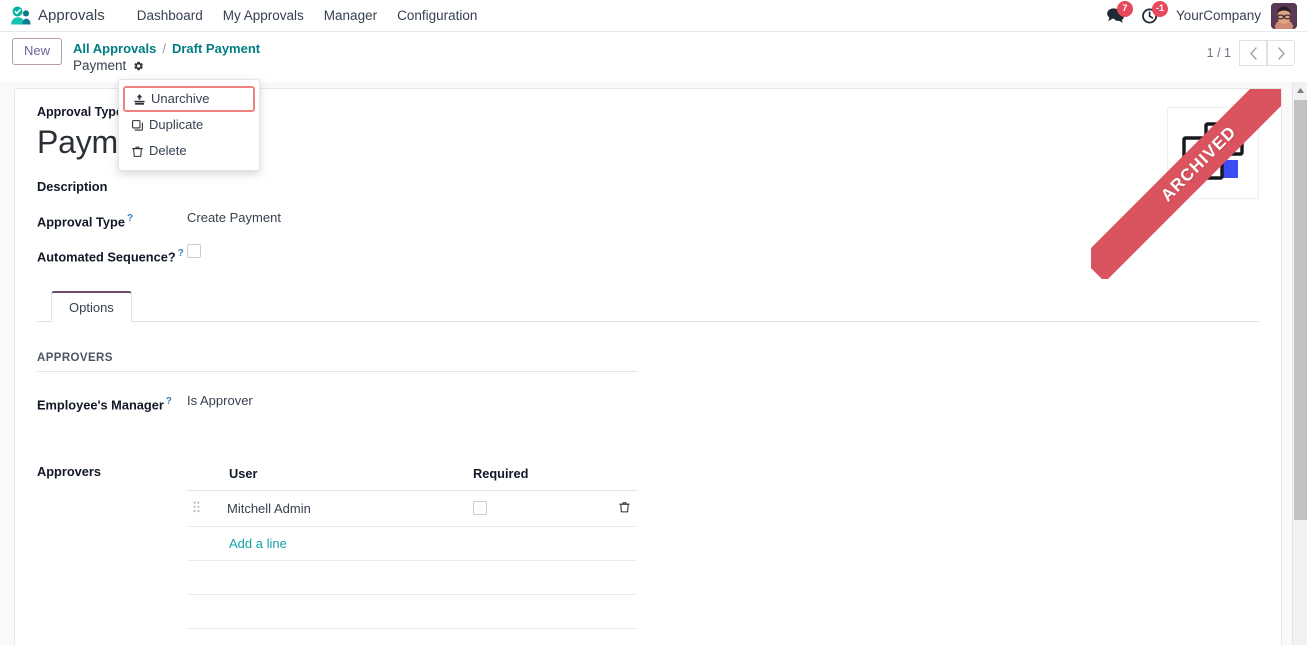 This screenshot has width=1307, height=645. I want to click on scrollbar-thumb, so click(1300, 310).